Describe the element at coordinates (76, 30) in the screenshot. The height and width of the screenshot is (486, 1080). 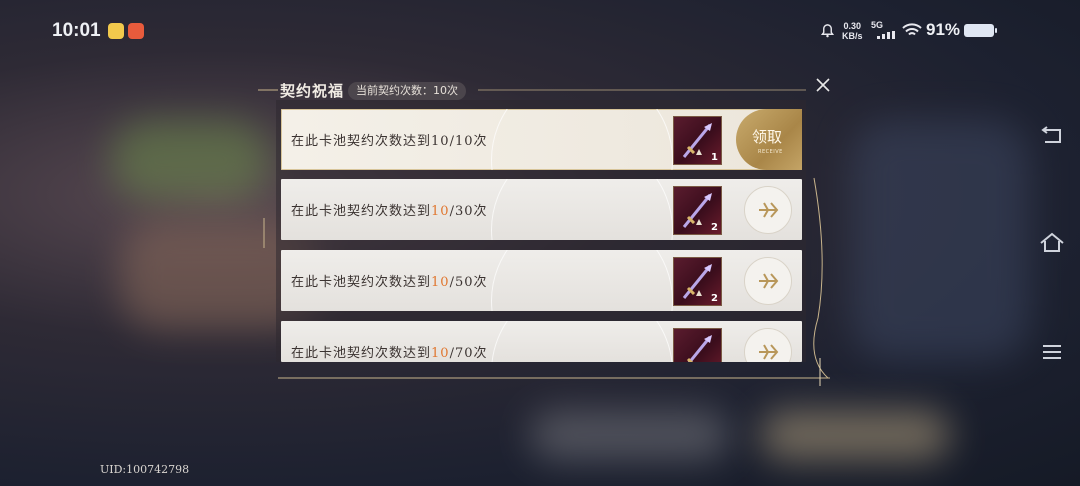
I see `clock: 10:01` at that location.